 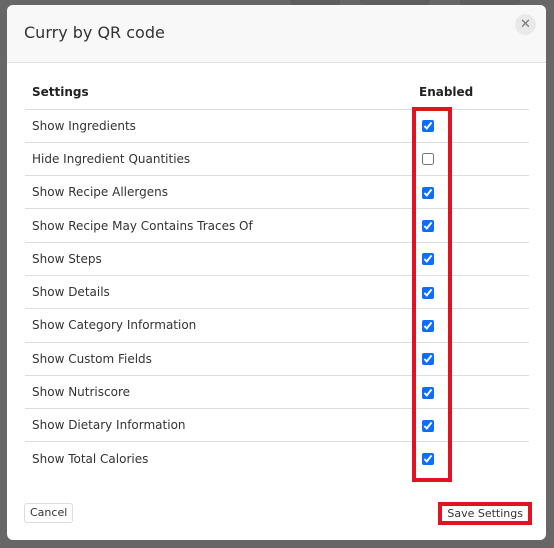 What do you see at coordinates (222, 325) in the screenshot?
I see `setting-label: Show Category Information` at bounding box center [222, 325].